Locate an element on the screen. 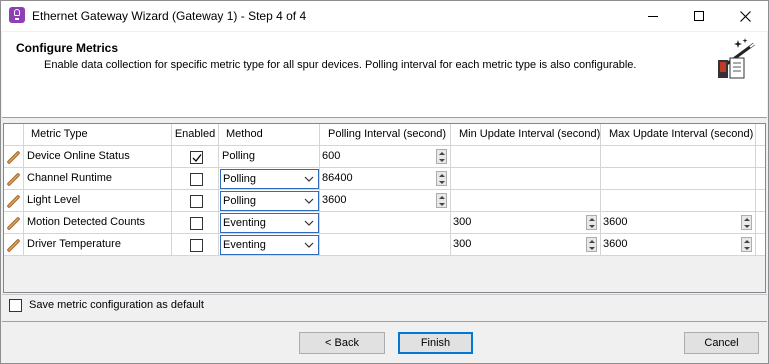 Image resolution: width=769 pixels, height=364 pixels. polling-interval-spinner: 600 is located at coordinates (385, 156).